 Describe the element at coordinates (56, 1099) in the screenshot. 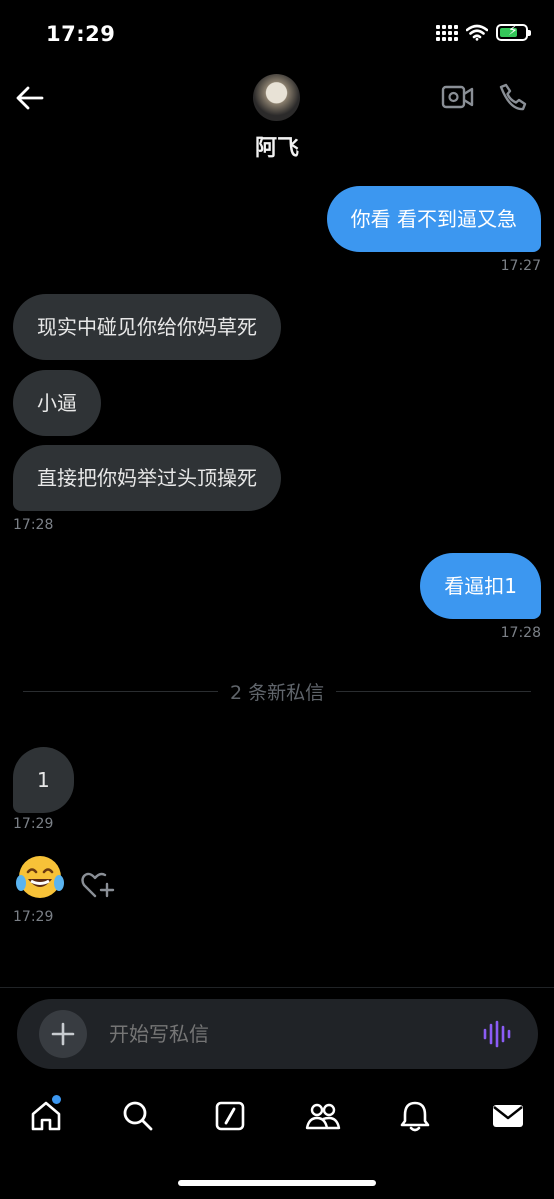

I see `home-badge` at that location.